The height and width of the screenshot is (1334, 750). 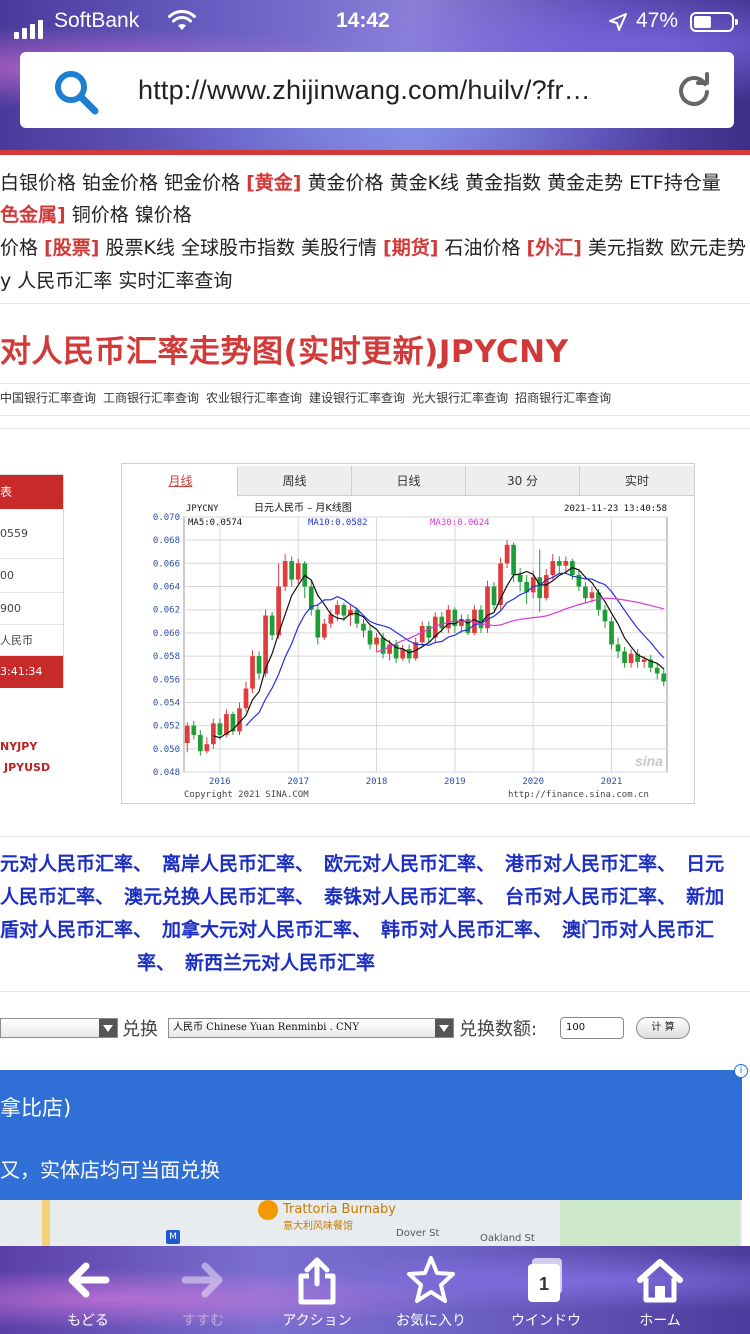 I want to click on rate-link: JPYUSD, so click(x=27, y=767).